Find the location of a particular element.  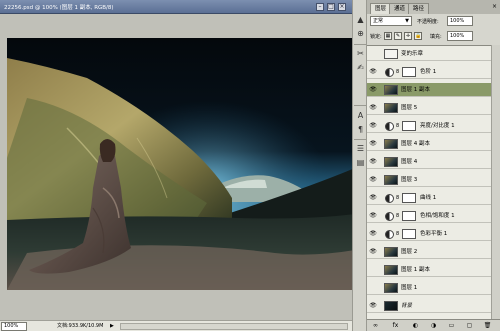

tab-paths: 路径 is located at coordinates (419, 8).